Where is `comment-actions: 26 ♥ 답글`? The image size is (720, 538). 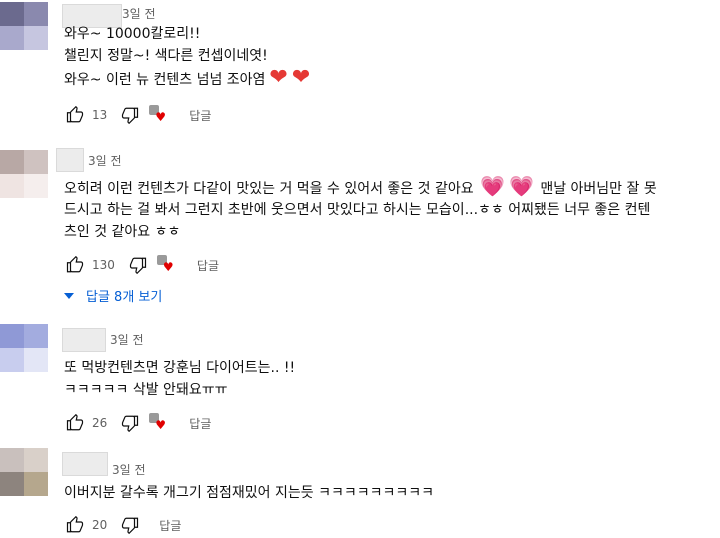
comment-actions: 26 ♥ 답글 is located at coordinates (137, 423).